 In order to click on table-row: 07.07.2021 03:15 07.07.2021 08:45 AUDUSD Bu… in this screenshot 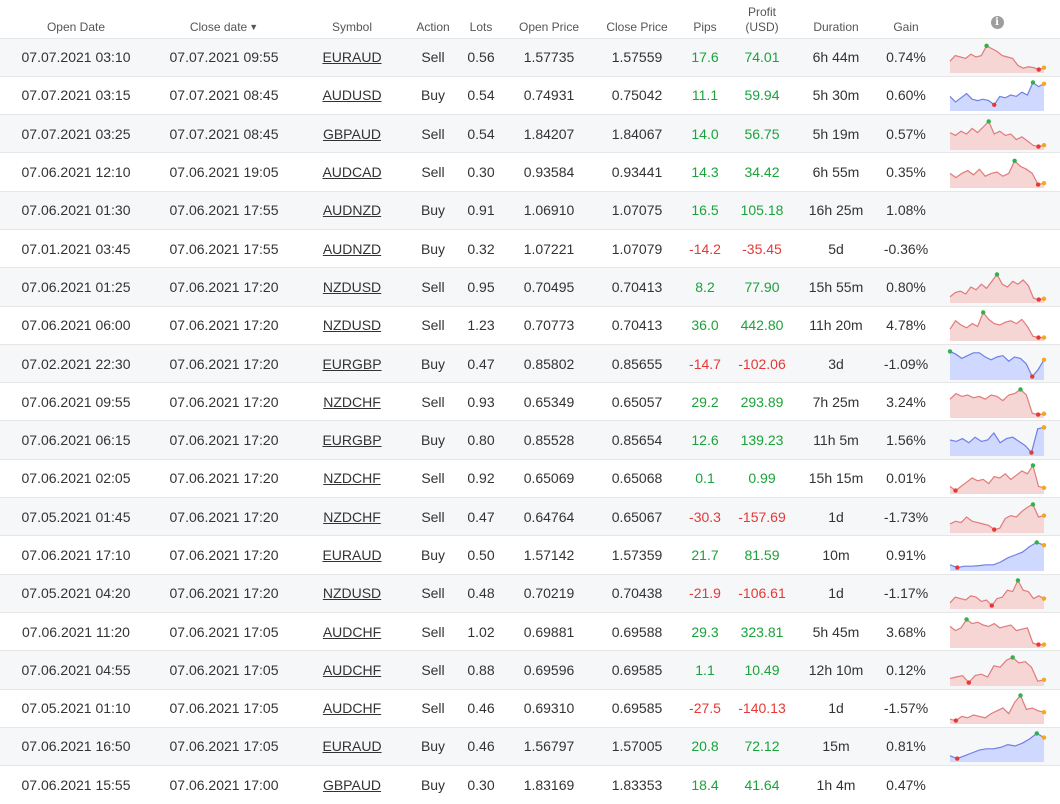, I will do `click(530, 95)`.